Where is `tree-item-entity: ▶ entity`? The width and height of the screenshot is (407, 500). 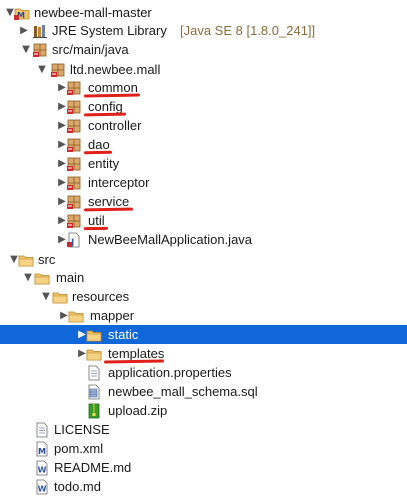 tree-item-entity: ▶ entity is located at coordinates (203, 163).